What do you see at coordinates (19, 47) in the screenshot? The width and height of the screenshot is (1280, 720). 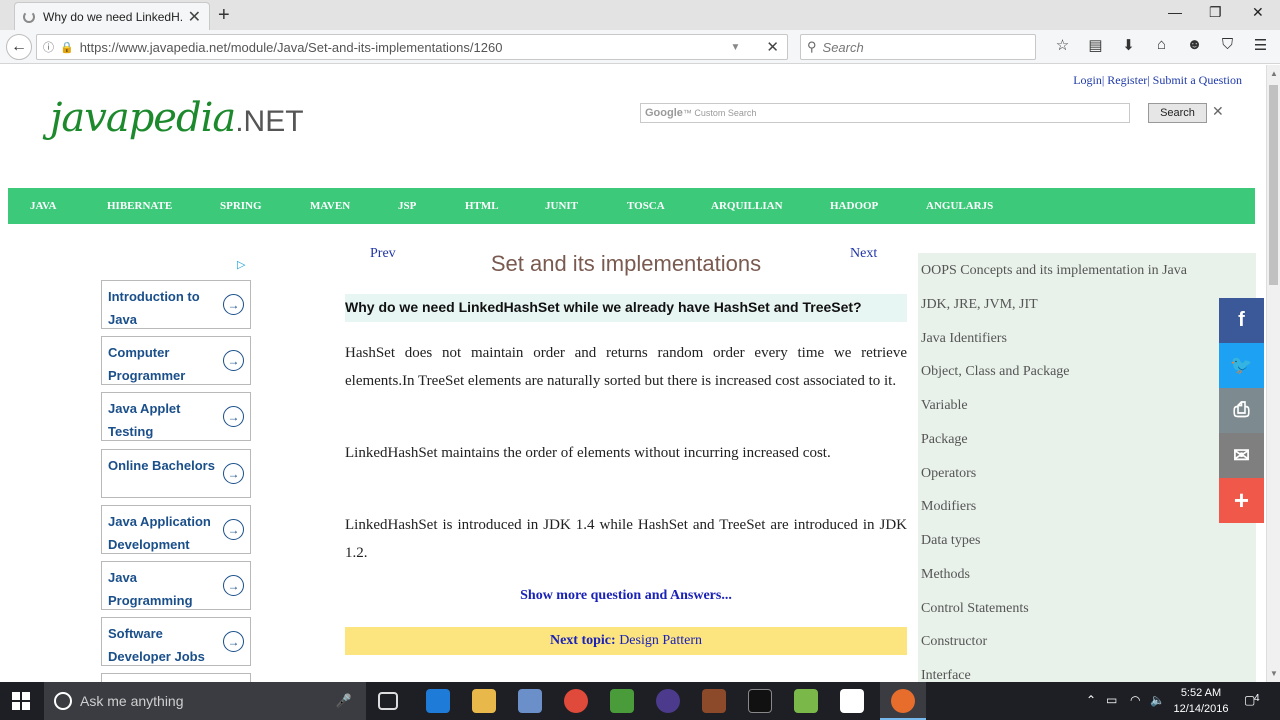 I see `back-arrow-icon: ←` at bounding box center [19, 47].